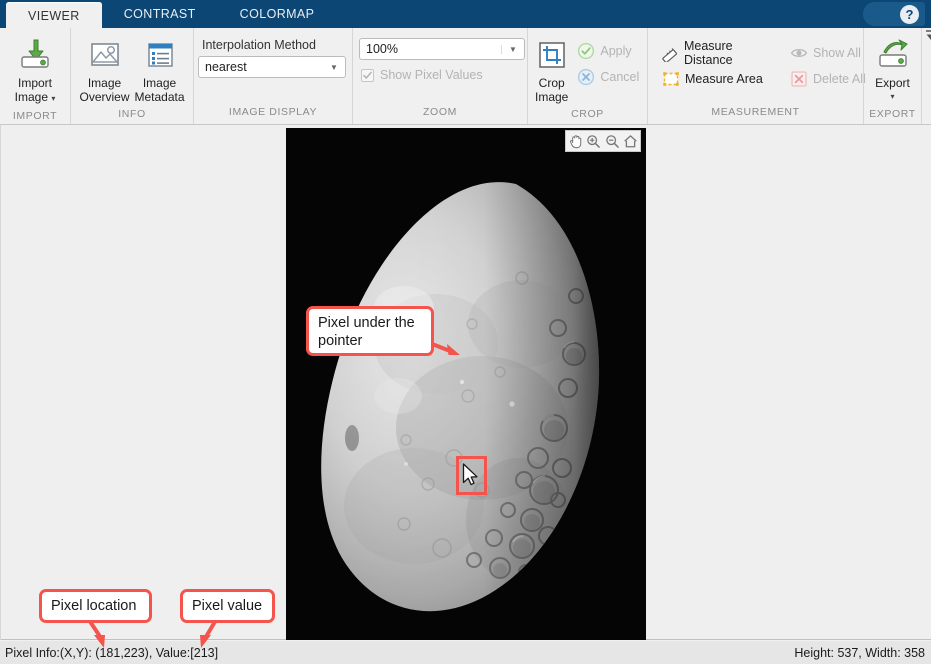 The width and height of the screenshot is (931, 664). I want to click on cancel-crop-button: Cancel, so click(607, 77).